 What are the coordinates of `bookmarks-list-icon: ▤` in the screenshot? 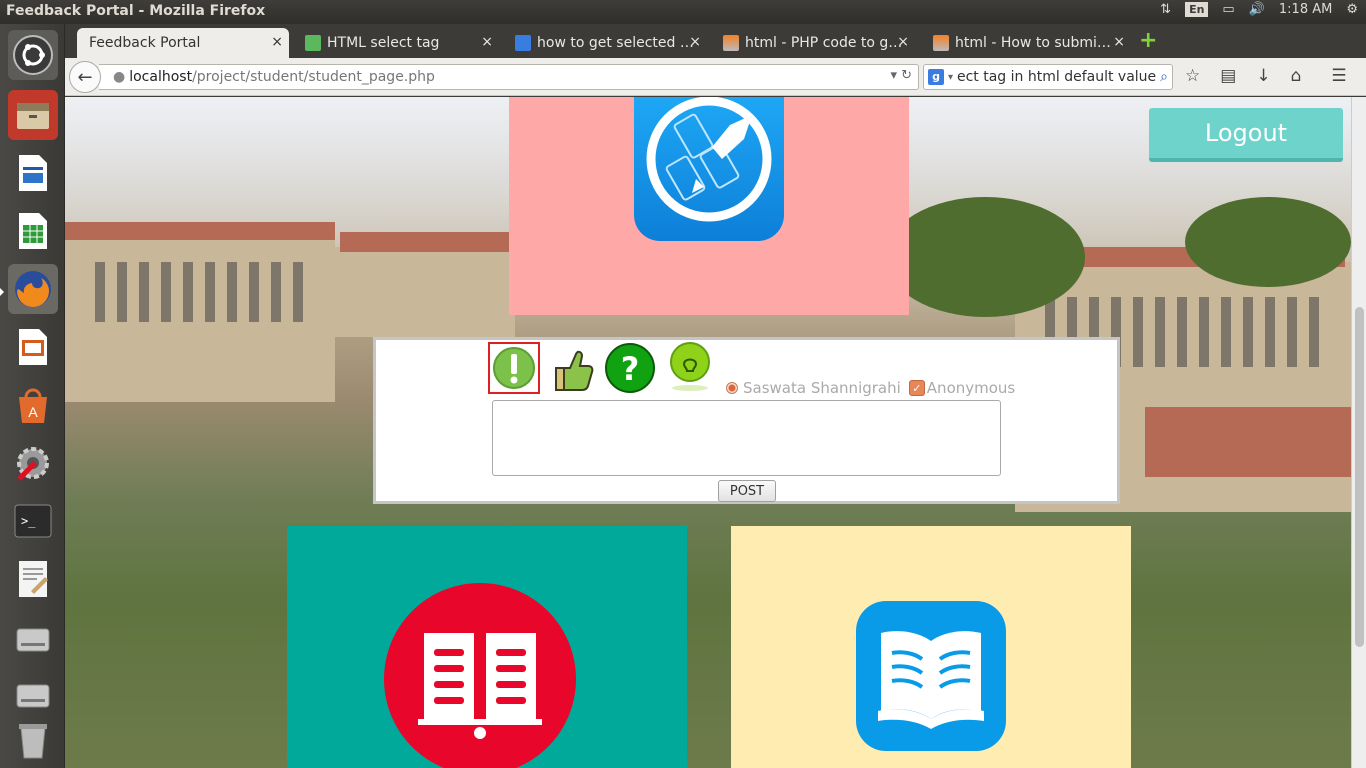 It's located at (1228, 76).